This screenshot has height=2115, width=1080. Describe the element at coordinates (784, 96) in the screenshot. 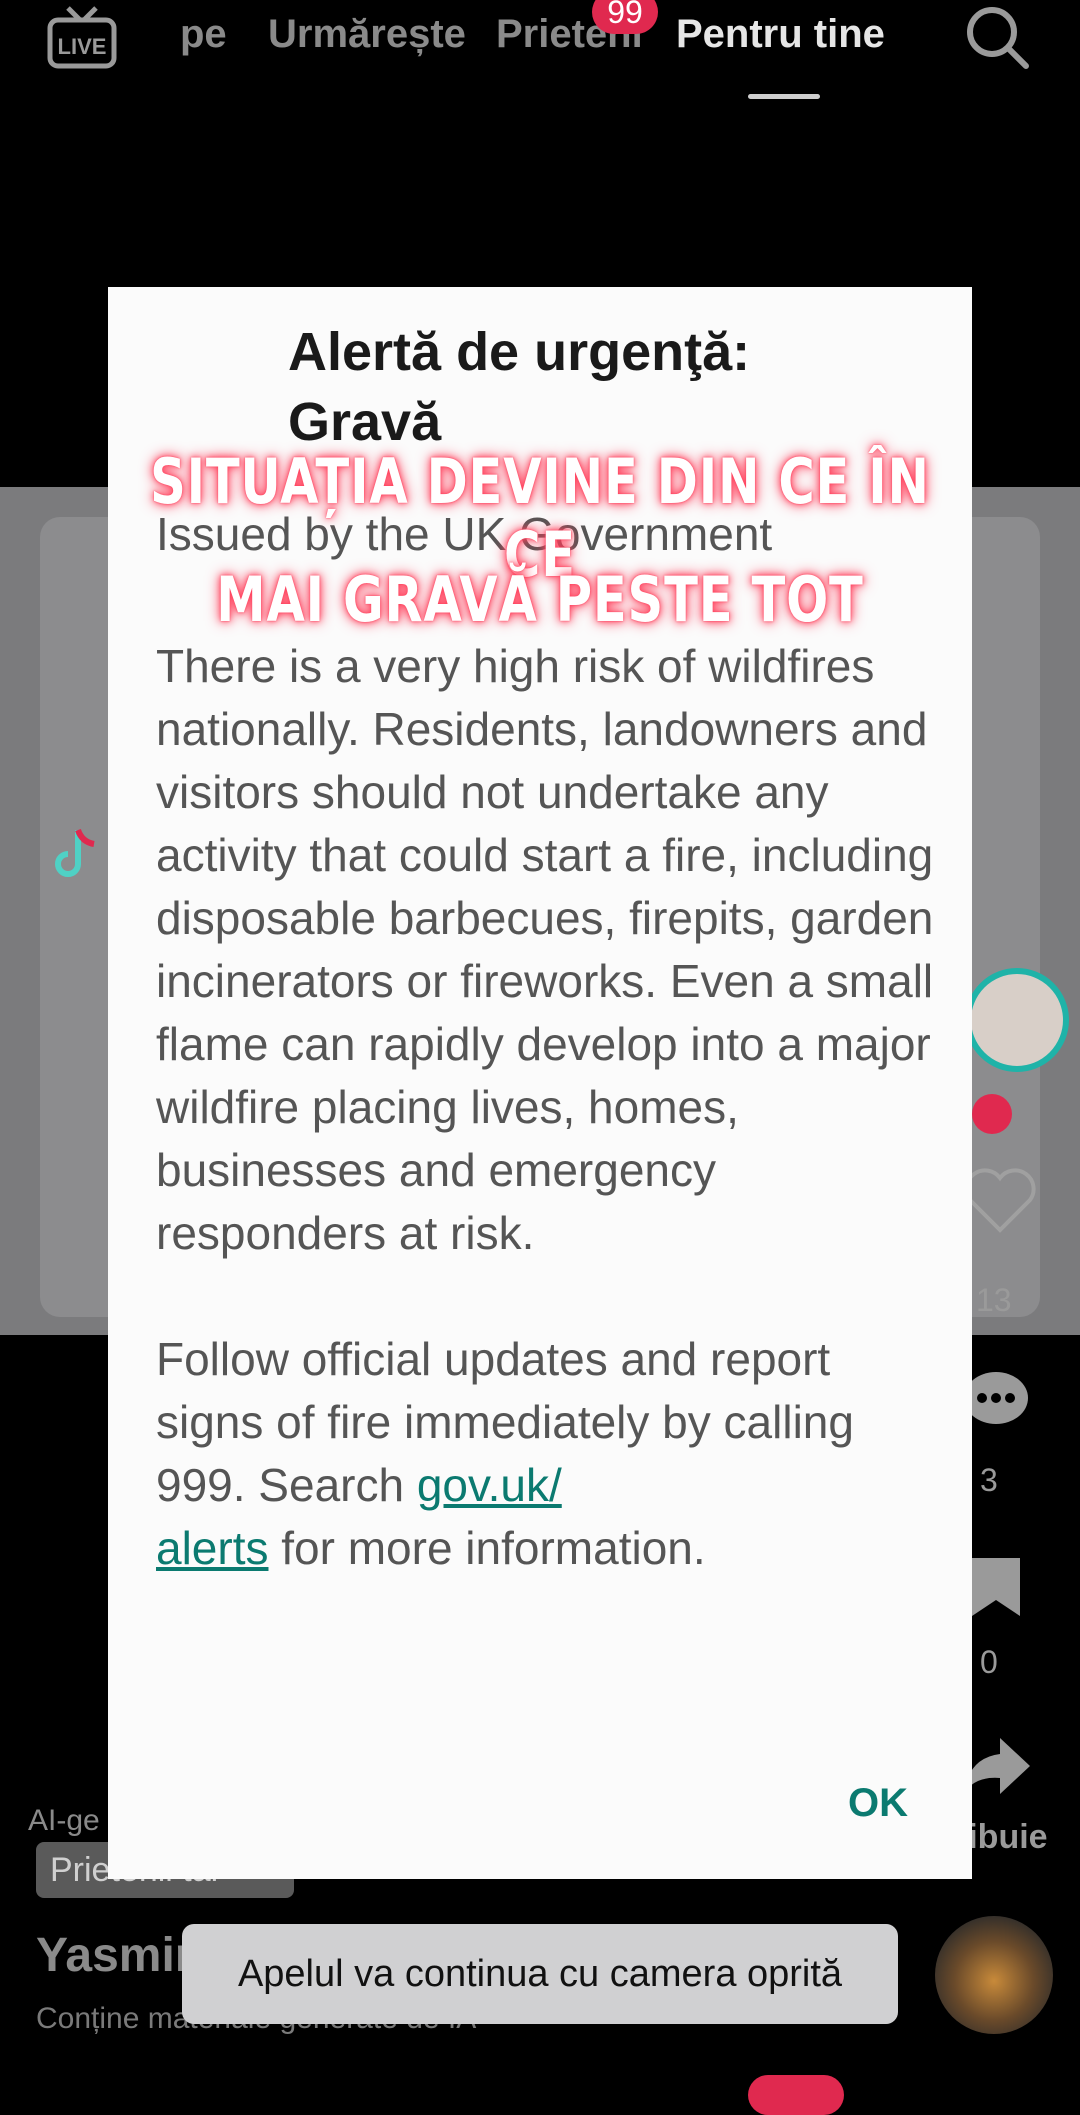

I see `active-tab-indicator` at that location.